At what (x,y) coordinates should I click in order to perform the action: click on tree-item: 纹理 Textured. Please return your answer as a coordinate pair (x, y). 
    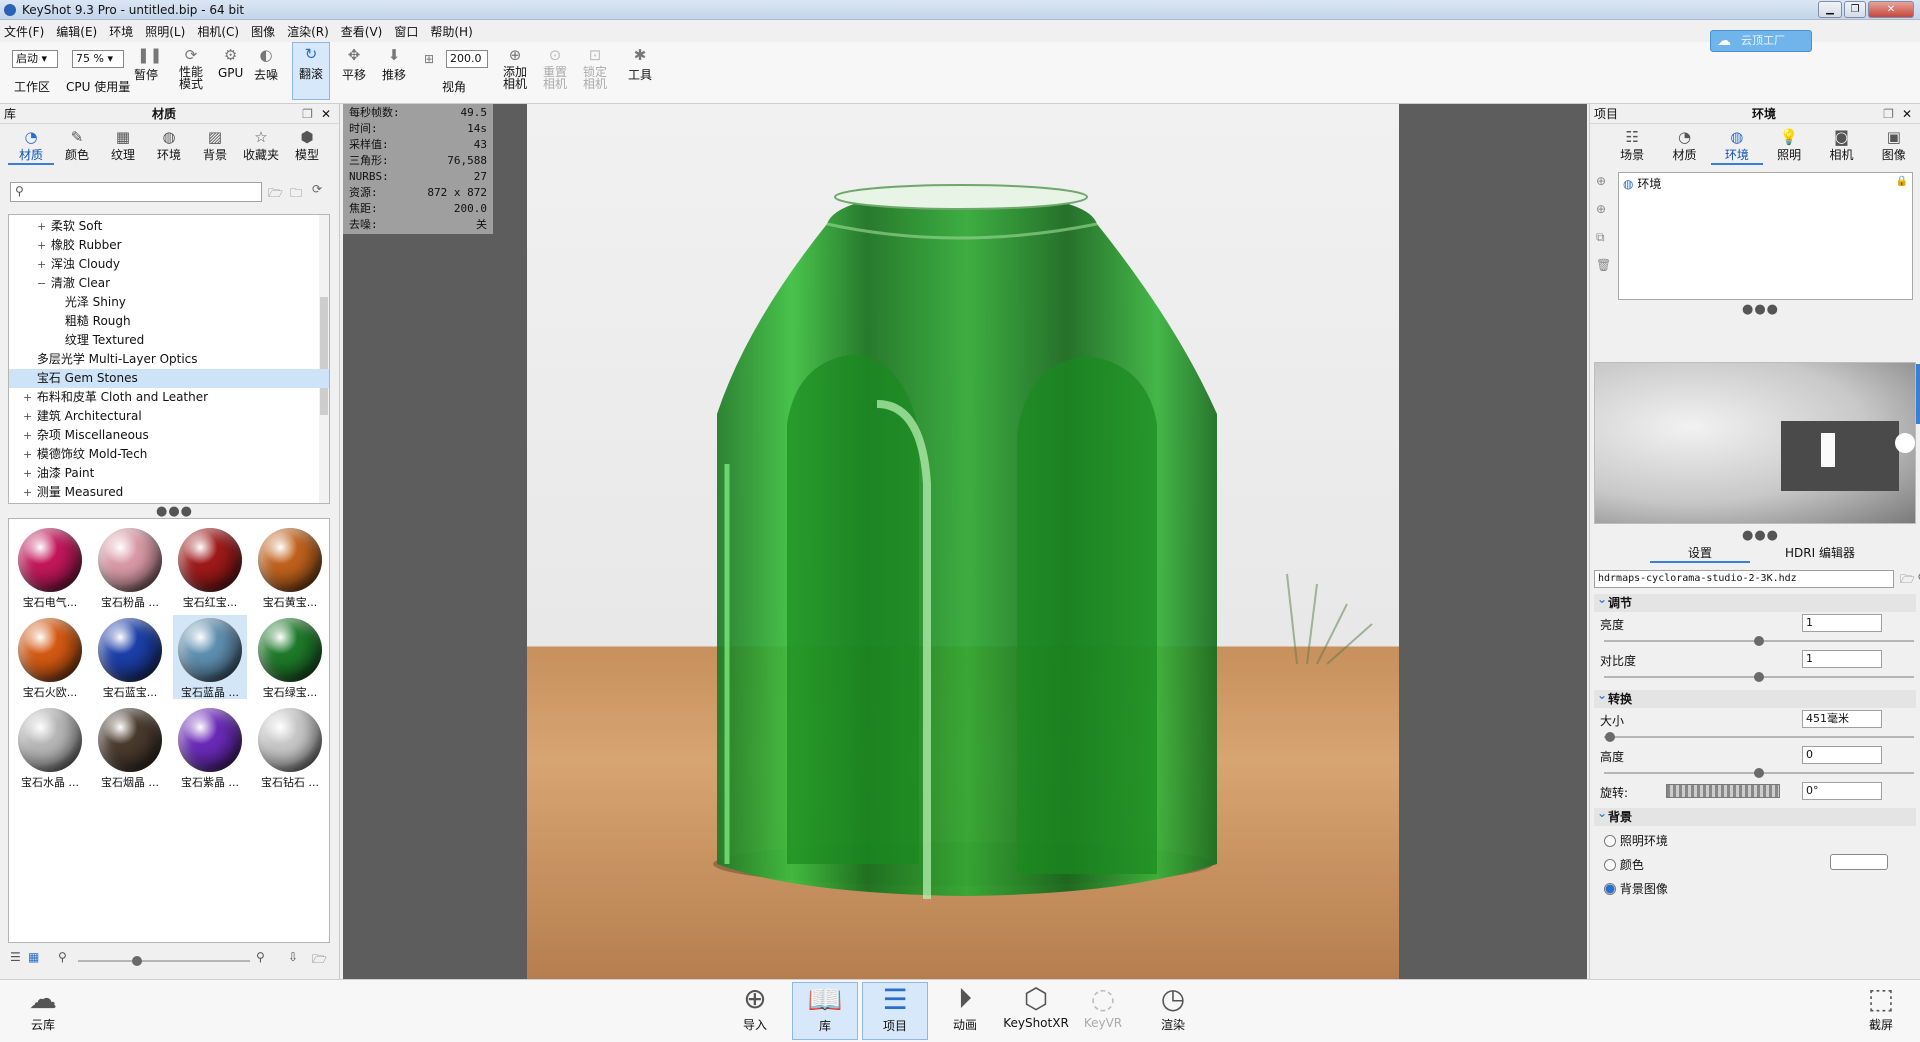
    Looking at the image, I should click on (169, 340).